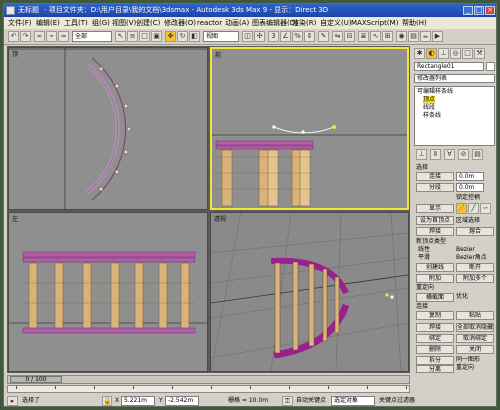 The width and height of the screenshot is (500, 410). What do you see at coordinates (475, 278) in the screenshot?
I see `attach-multiple-button: 附加多个` at bounding box center [475, 278].